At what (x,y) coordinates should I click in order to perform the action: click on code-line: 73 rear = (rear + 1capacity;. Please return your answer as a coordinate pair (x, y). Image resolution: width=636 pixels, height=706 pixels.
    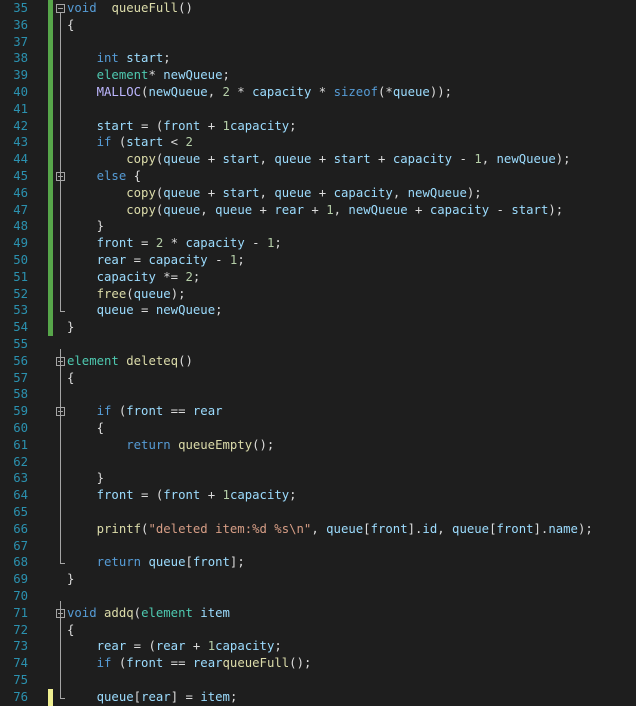
    Looking at the image, I should click on (318, 646).